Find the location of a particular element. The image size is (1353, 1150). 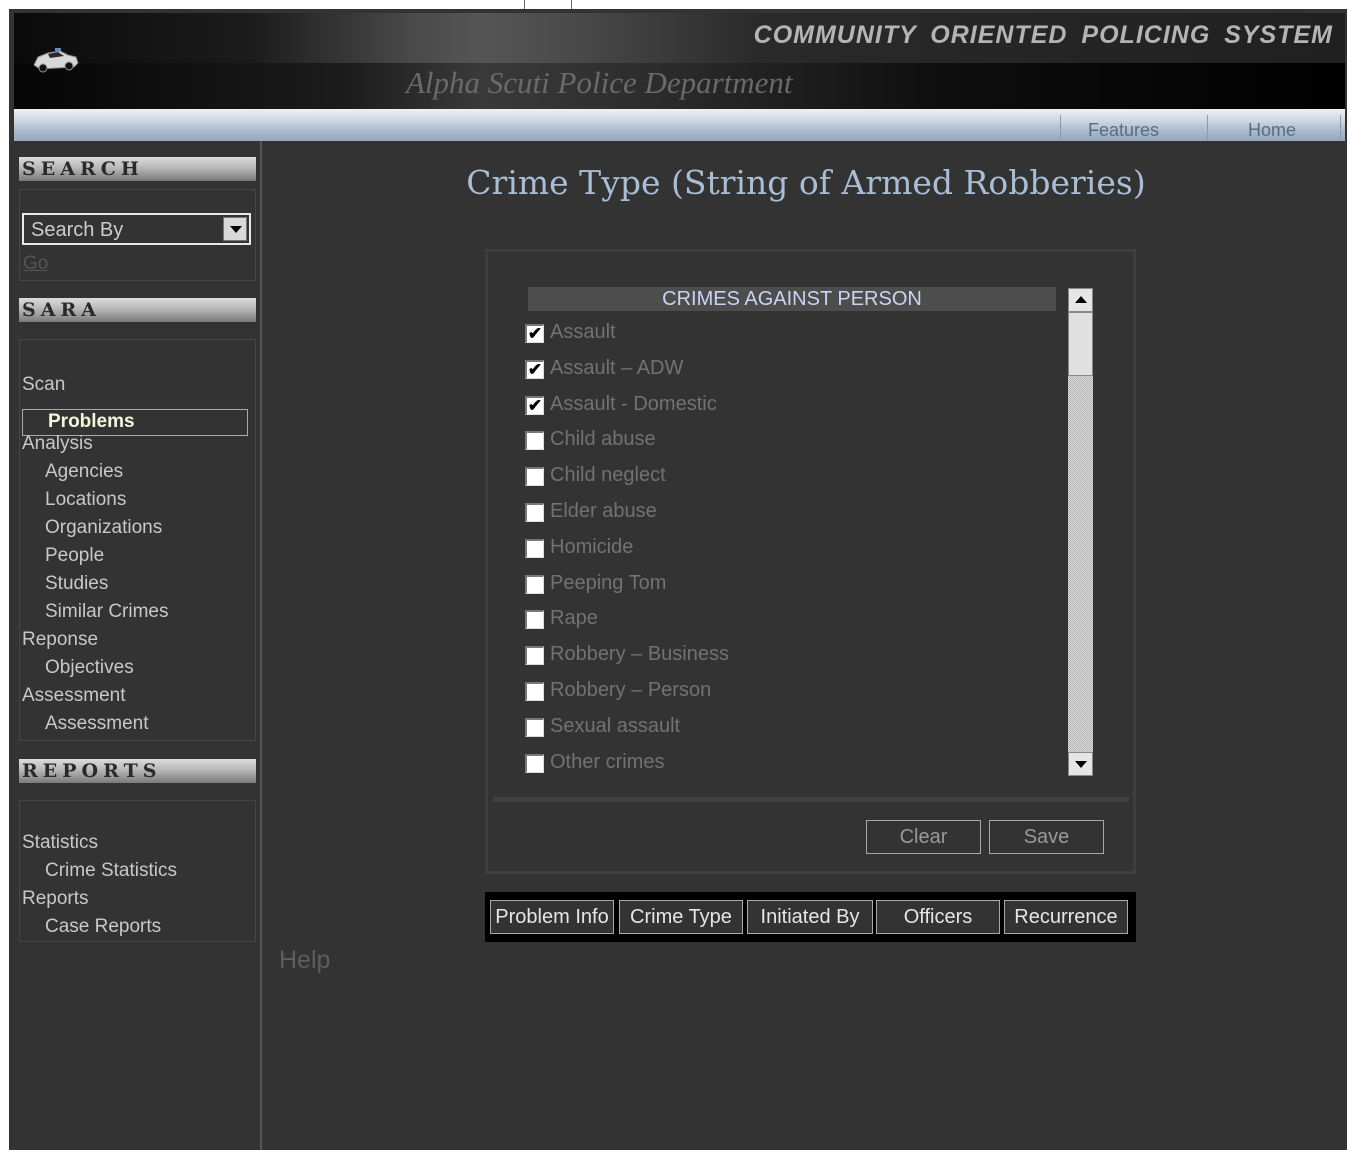

crime-label: Assault is located at coordinates (583, 332).